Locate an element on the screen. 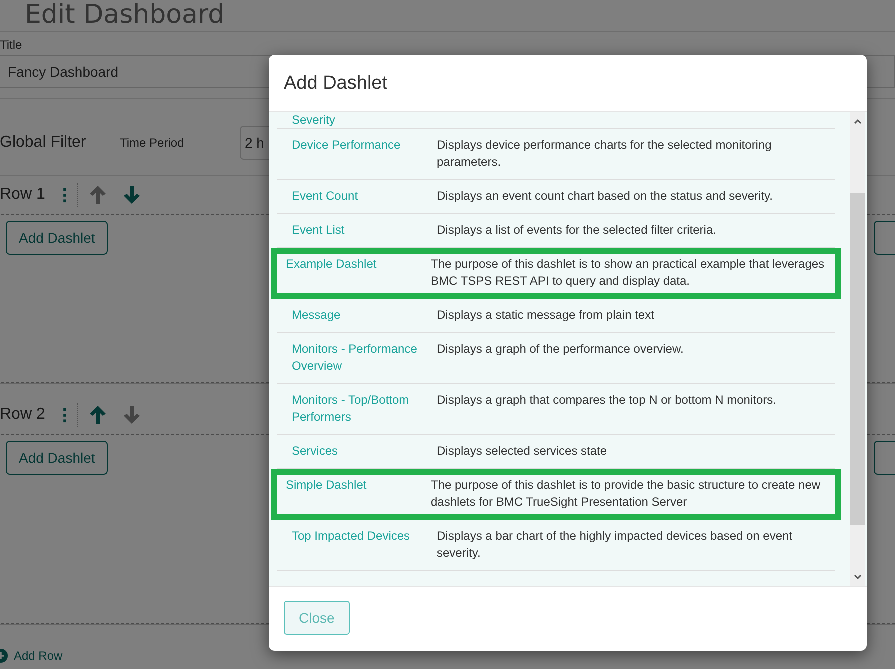 The image size is (895, 669). dashlet-link: Simple Dashlet is located at coordinates (358, 494).